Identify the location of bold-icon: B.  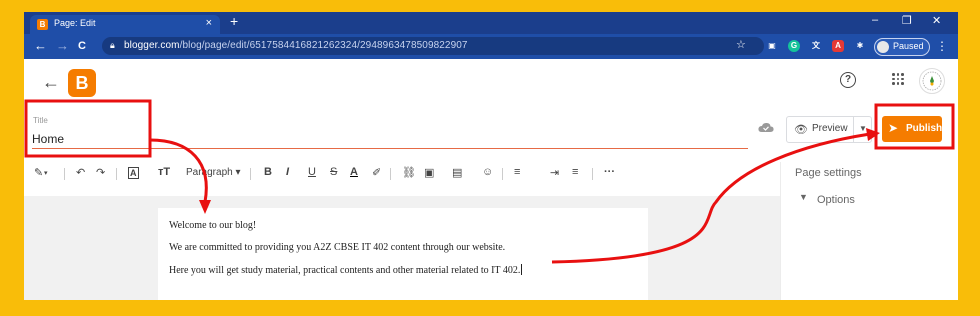
(268, 172).